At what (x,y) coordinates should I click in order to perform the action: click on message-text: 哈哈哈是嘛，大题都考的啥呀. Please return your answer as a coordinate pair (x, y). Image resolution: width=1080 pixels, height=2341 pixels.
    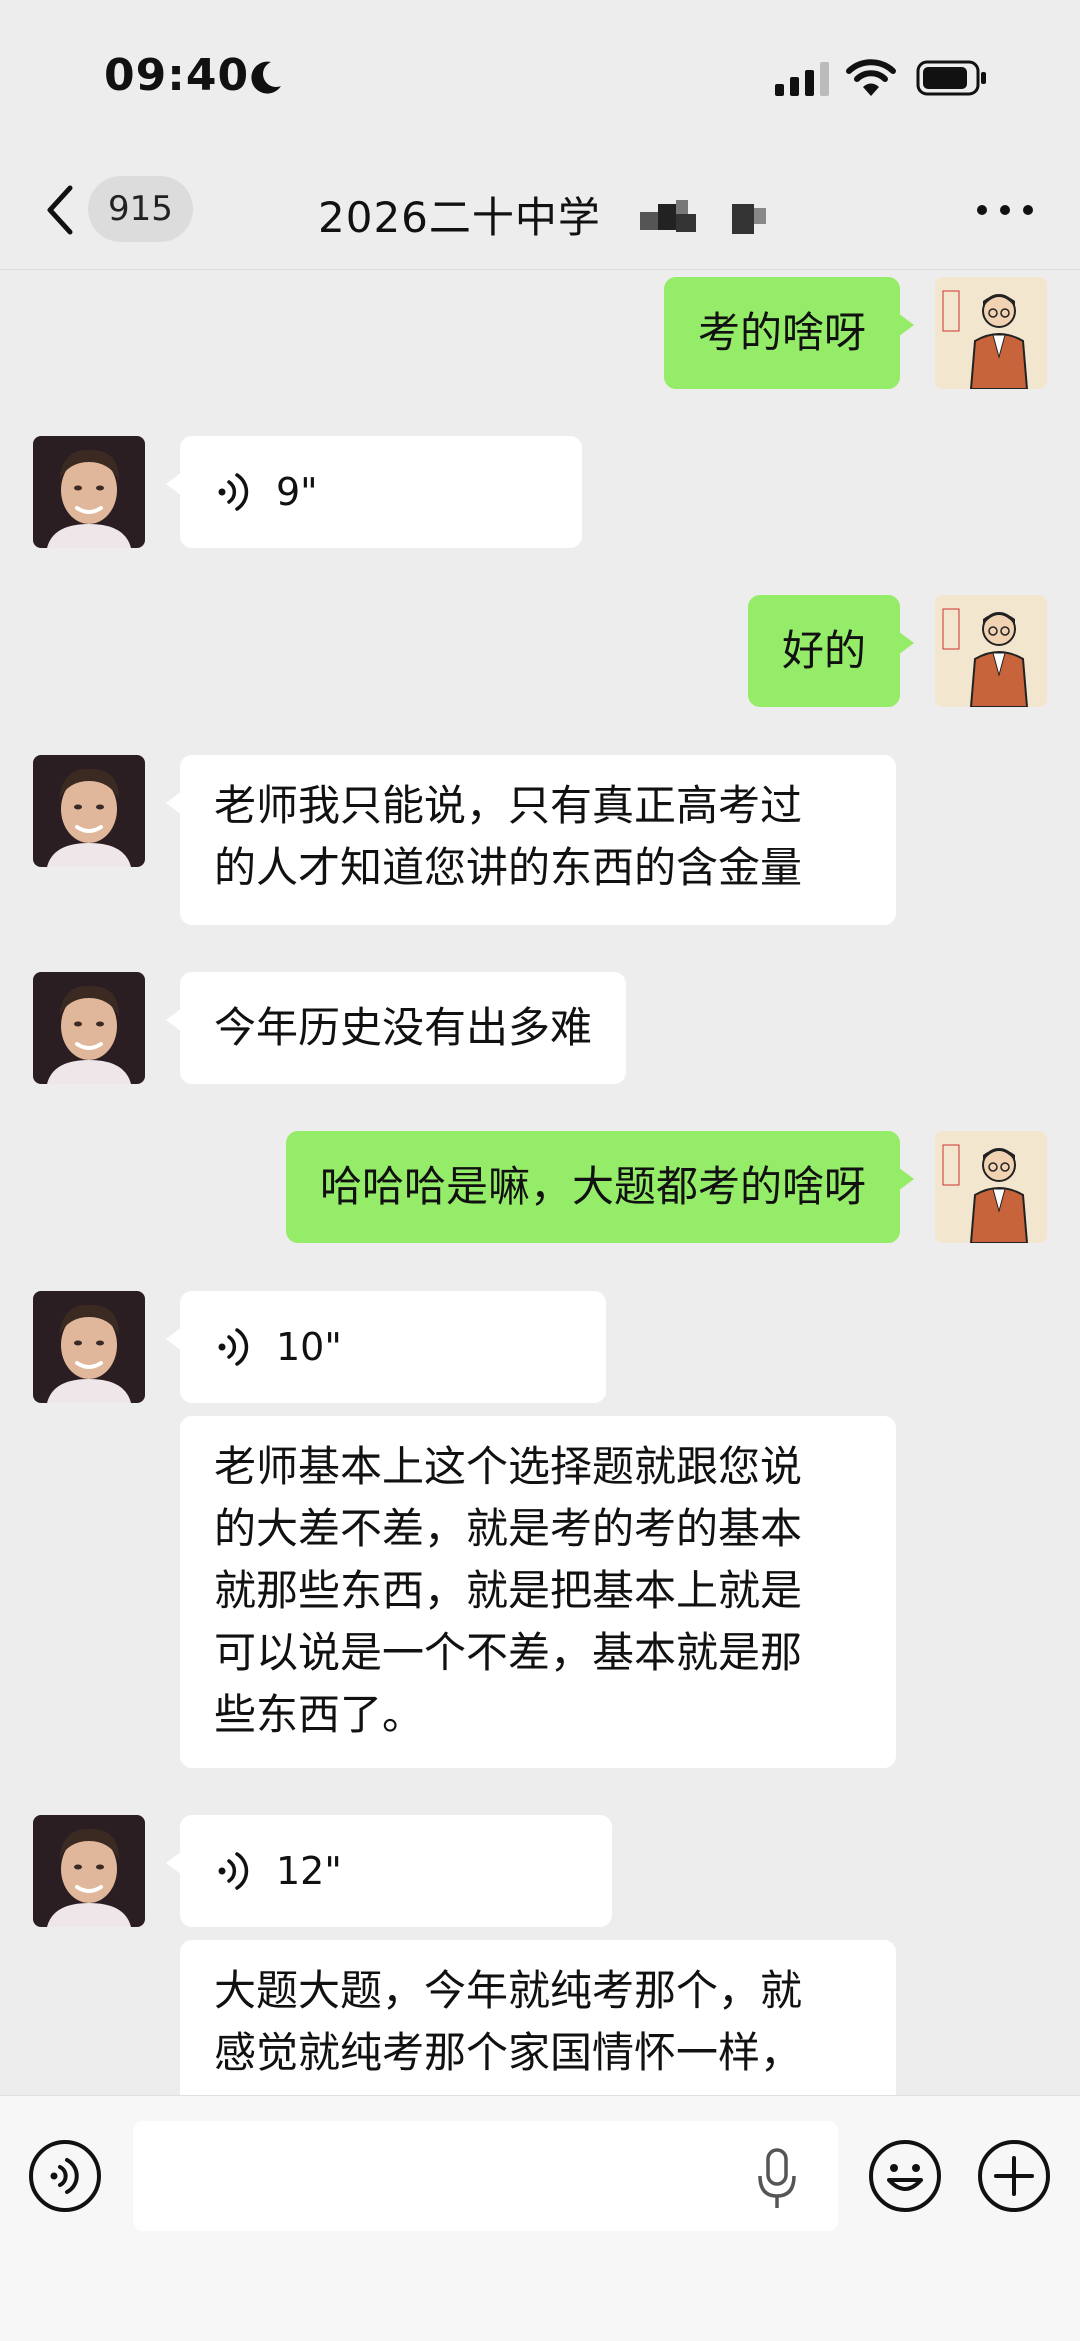
    Looking at the image, I should click on (592, 1186).